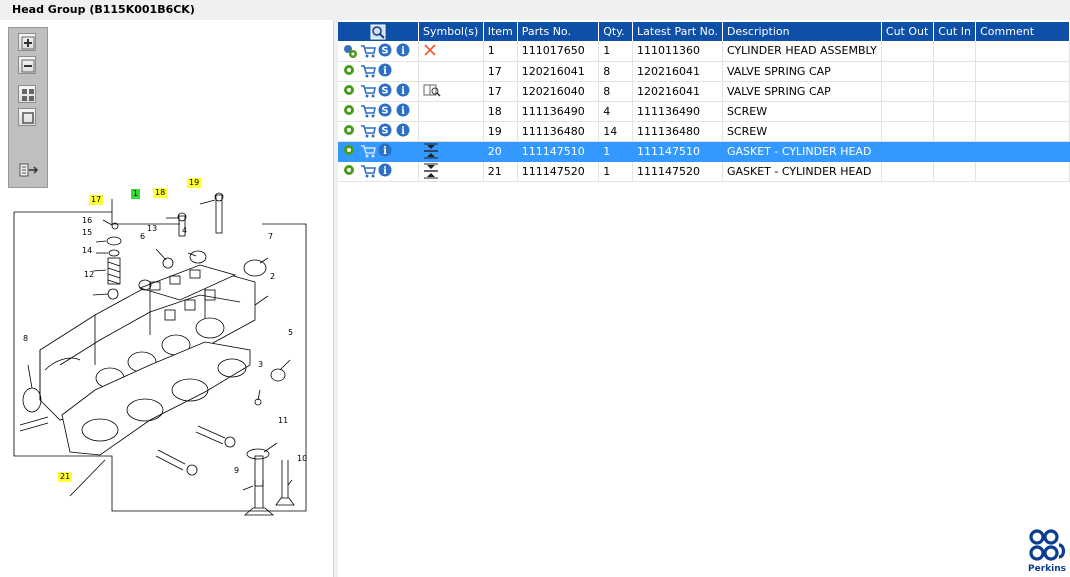  Describe the element at coordinates (451, 31) in the screenshot. I see `column-header-symbols: Symbol(s)` at that location.